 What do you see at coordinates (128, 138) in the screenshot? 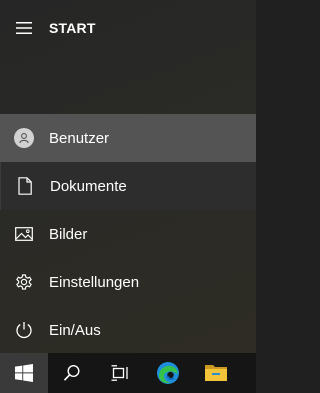
I see `menu-item-benutzer: Benutzer` at bounding box center [128, 138].